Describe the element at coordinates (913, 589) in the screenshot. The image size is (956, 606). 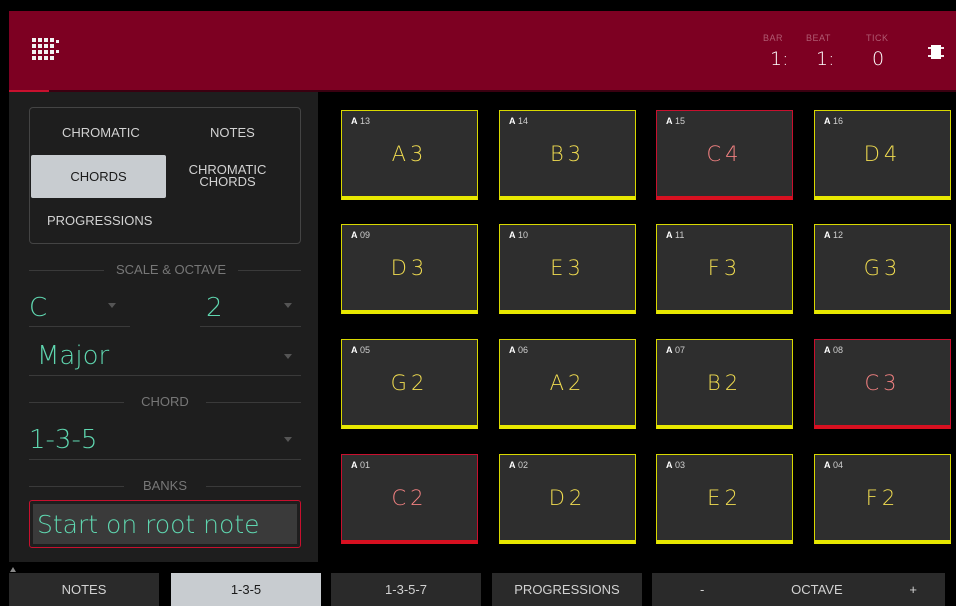
I see `octave-up-button: +` at that location.